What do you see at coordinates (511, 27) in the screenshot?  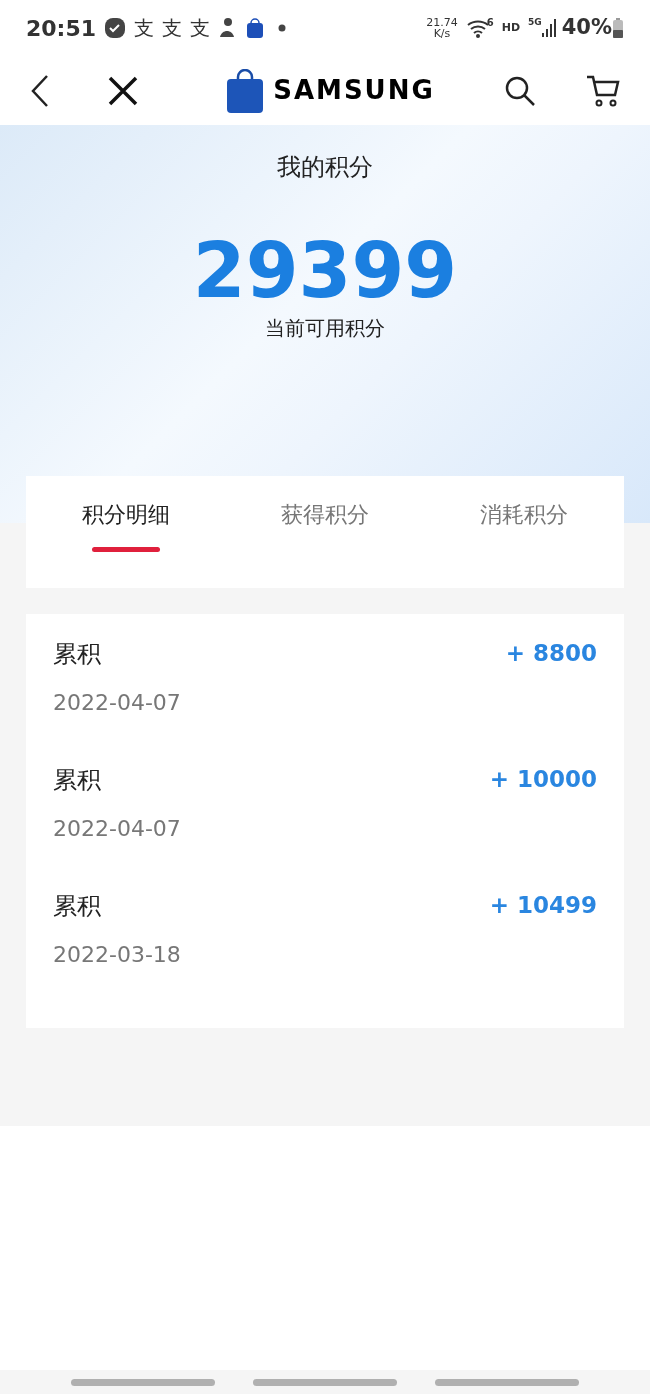 I see `hd-label: HD` at bounding box center [511, 27].